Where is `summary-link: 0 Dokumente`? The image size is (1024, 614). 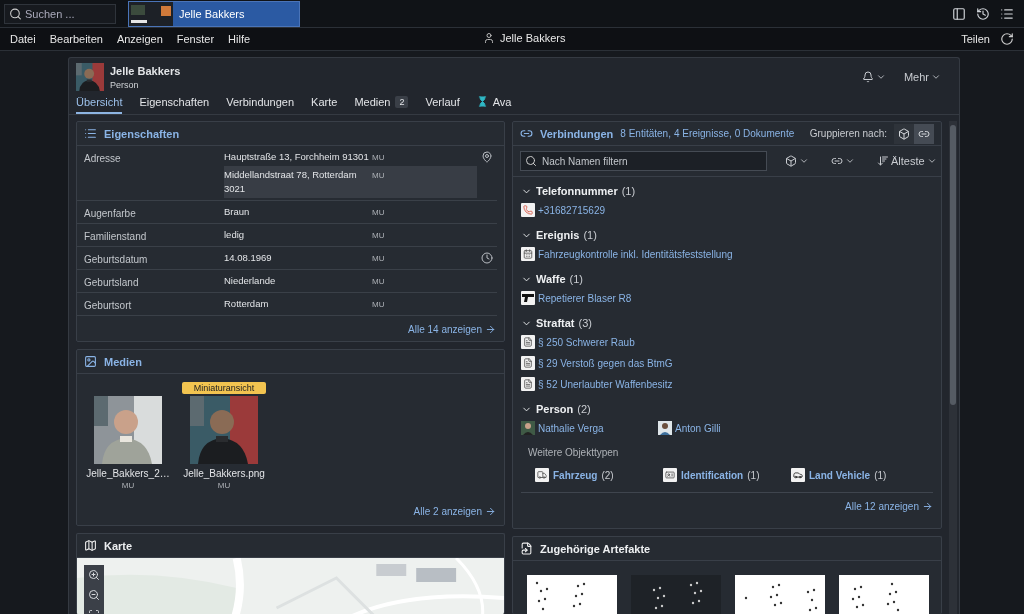 summary-link: 0 Dokumente is located at coordinates (764, 133).